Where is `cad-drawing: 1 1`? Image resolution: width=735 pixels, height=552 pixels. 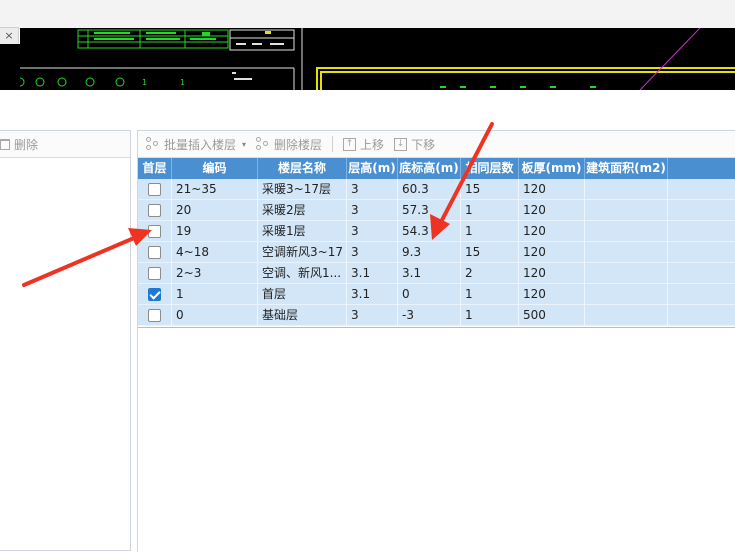 cad-drawing: 1 1 is located at coordinates (377, 59).